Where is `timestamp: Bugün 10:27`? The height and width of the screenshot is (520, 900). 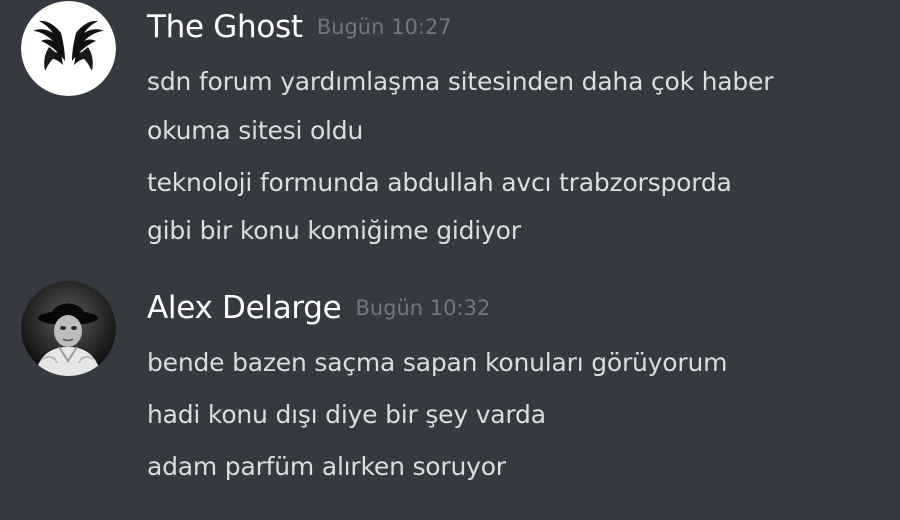 timestamp: Bugün 10:27 is located at coordinates (384, 27).